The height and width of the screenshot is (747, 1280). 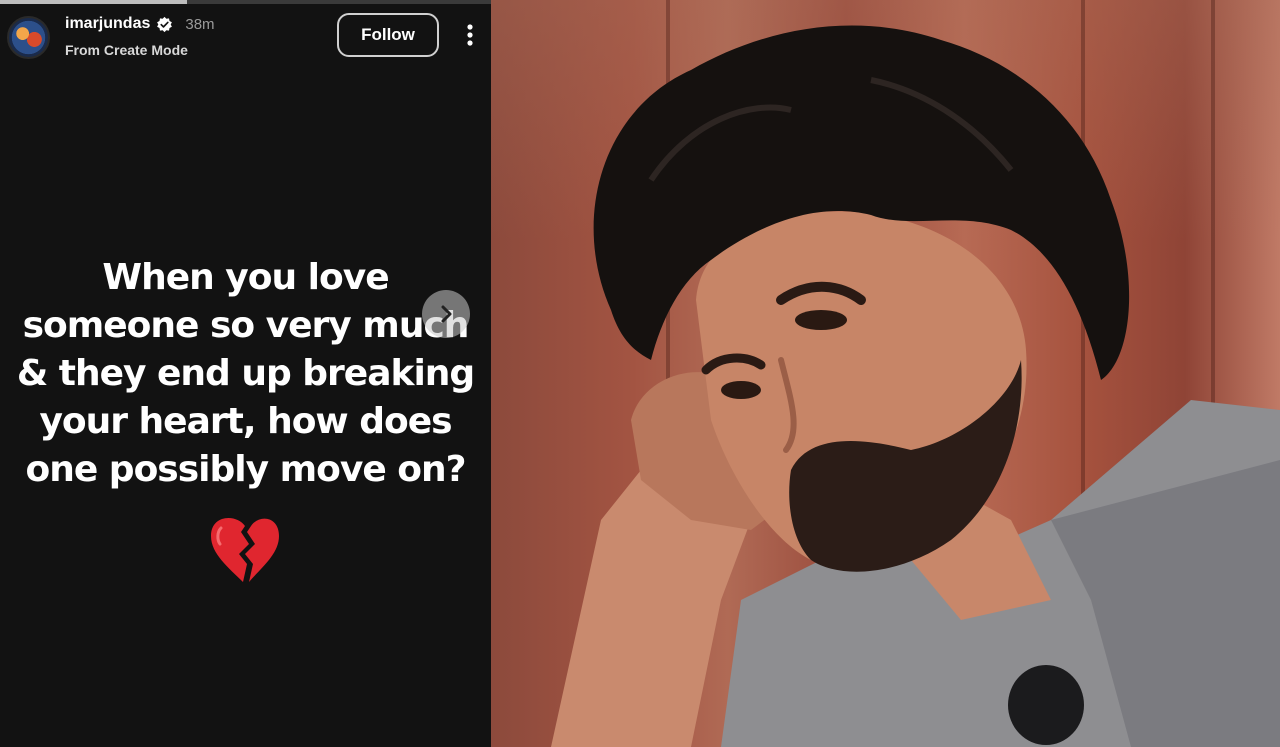 What do you see at coordinates (126, 50) in the screenshot?
I see `story-subtitle: From Create Mode` at bounding box center [126, 50].